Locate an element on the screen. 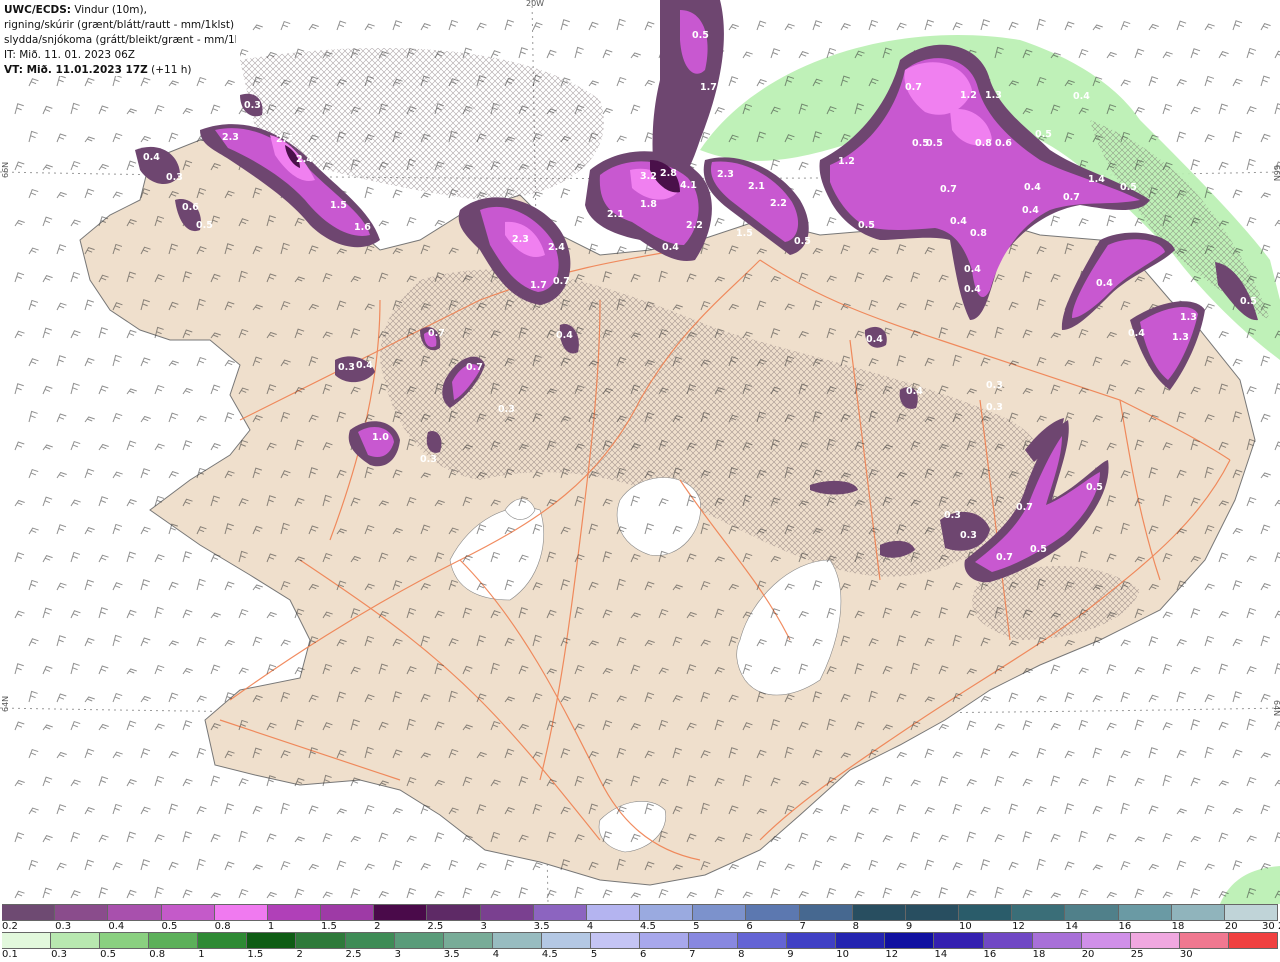 The width and height of the screenshot is (1280, 962). legend-tick-label: 10 is located at coordinates (965, 926).